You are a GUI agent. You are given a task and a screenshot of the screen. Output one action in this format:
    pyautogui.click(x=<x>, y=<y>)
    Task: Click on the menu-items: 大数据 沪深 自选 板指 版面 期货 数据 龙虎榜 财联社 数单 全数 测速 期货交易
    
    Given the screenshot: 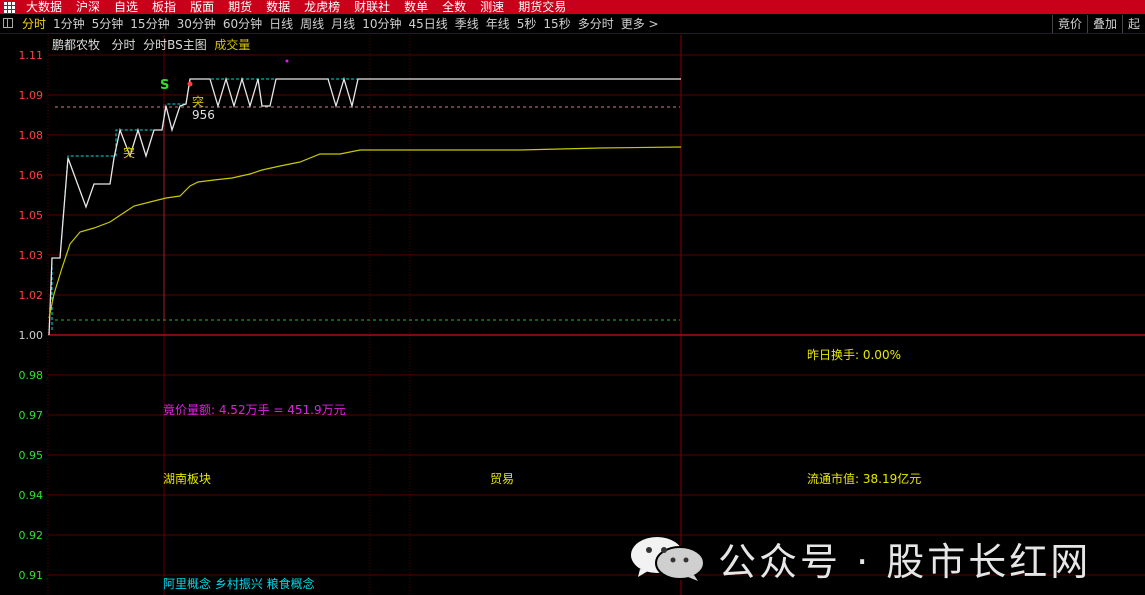 What is the action you would take?
    pyautogui.click(x=303, y=7)
    